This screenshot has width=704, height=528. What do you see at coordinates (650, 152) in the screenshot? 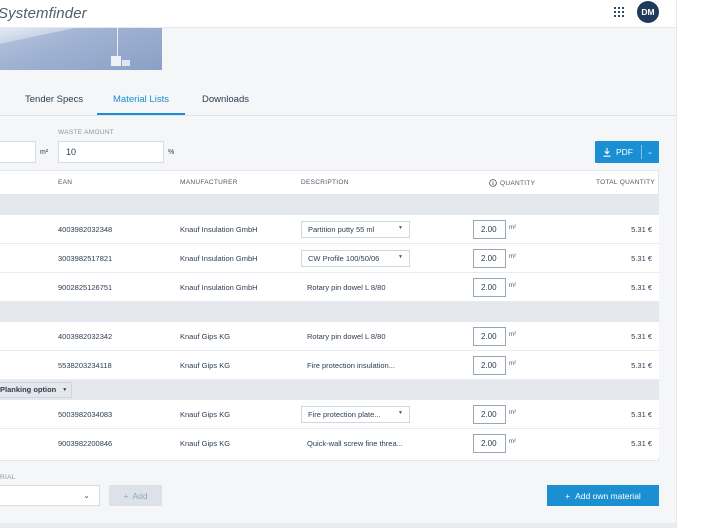
I see `pdf-options-chevron-icon: ⌄` at bounding box center [650, 152].